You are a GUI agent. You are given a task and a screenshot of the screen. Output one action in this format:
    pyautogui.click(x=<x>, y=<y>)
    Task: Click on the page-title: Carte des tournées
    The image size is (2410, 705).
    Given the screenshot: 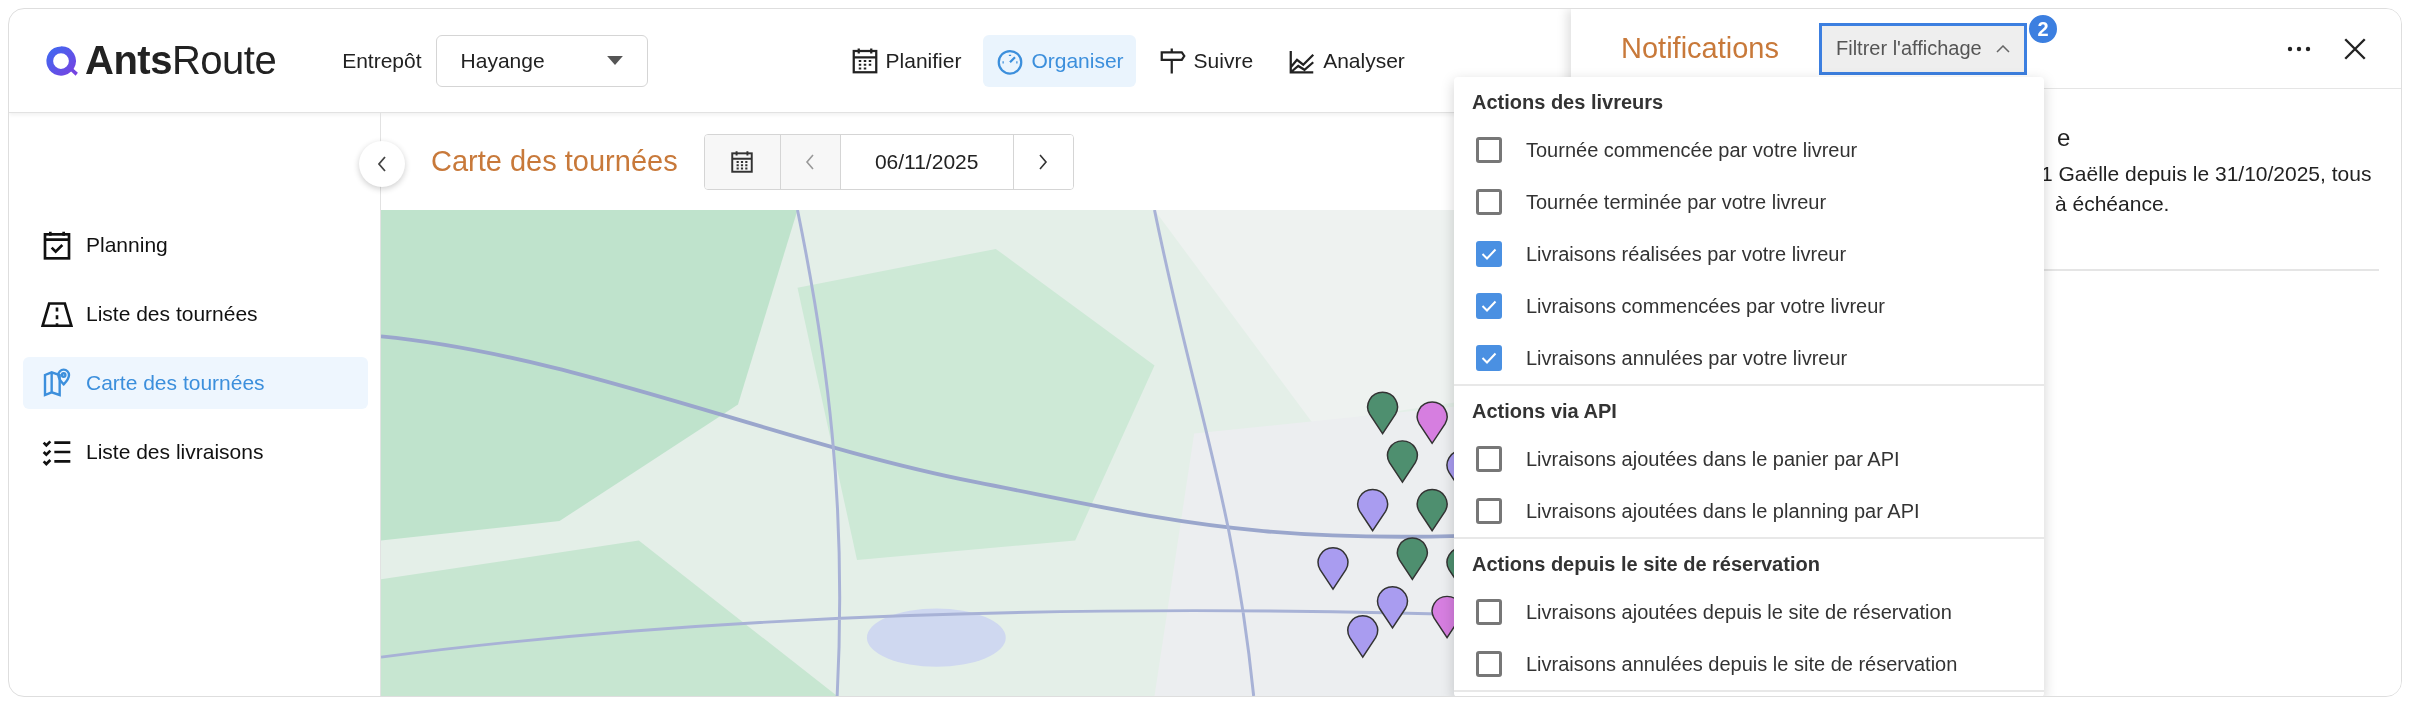 What is the action you would take?
    pyautogui.click(x=554, y=161)
    